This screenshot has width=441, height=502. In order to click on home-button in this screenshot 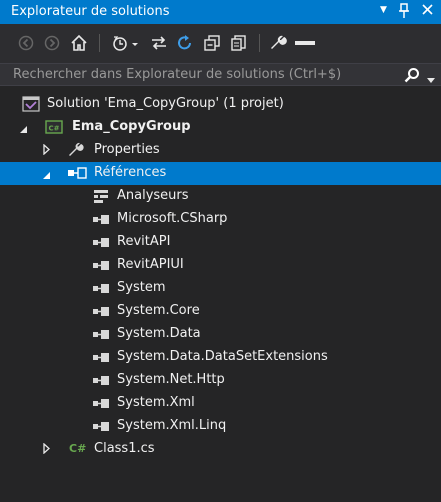, I will do `click(79, 43)`.